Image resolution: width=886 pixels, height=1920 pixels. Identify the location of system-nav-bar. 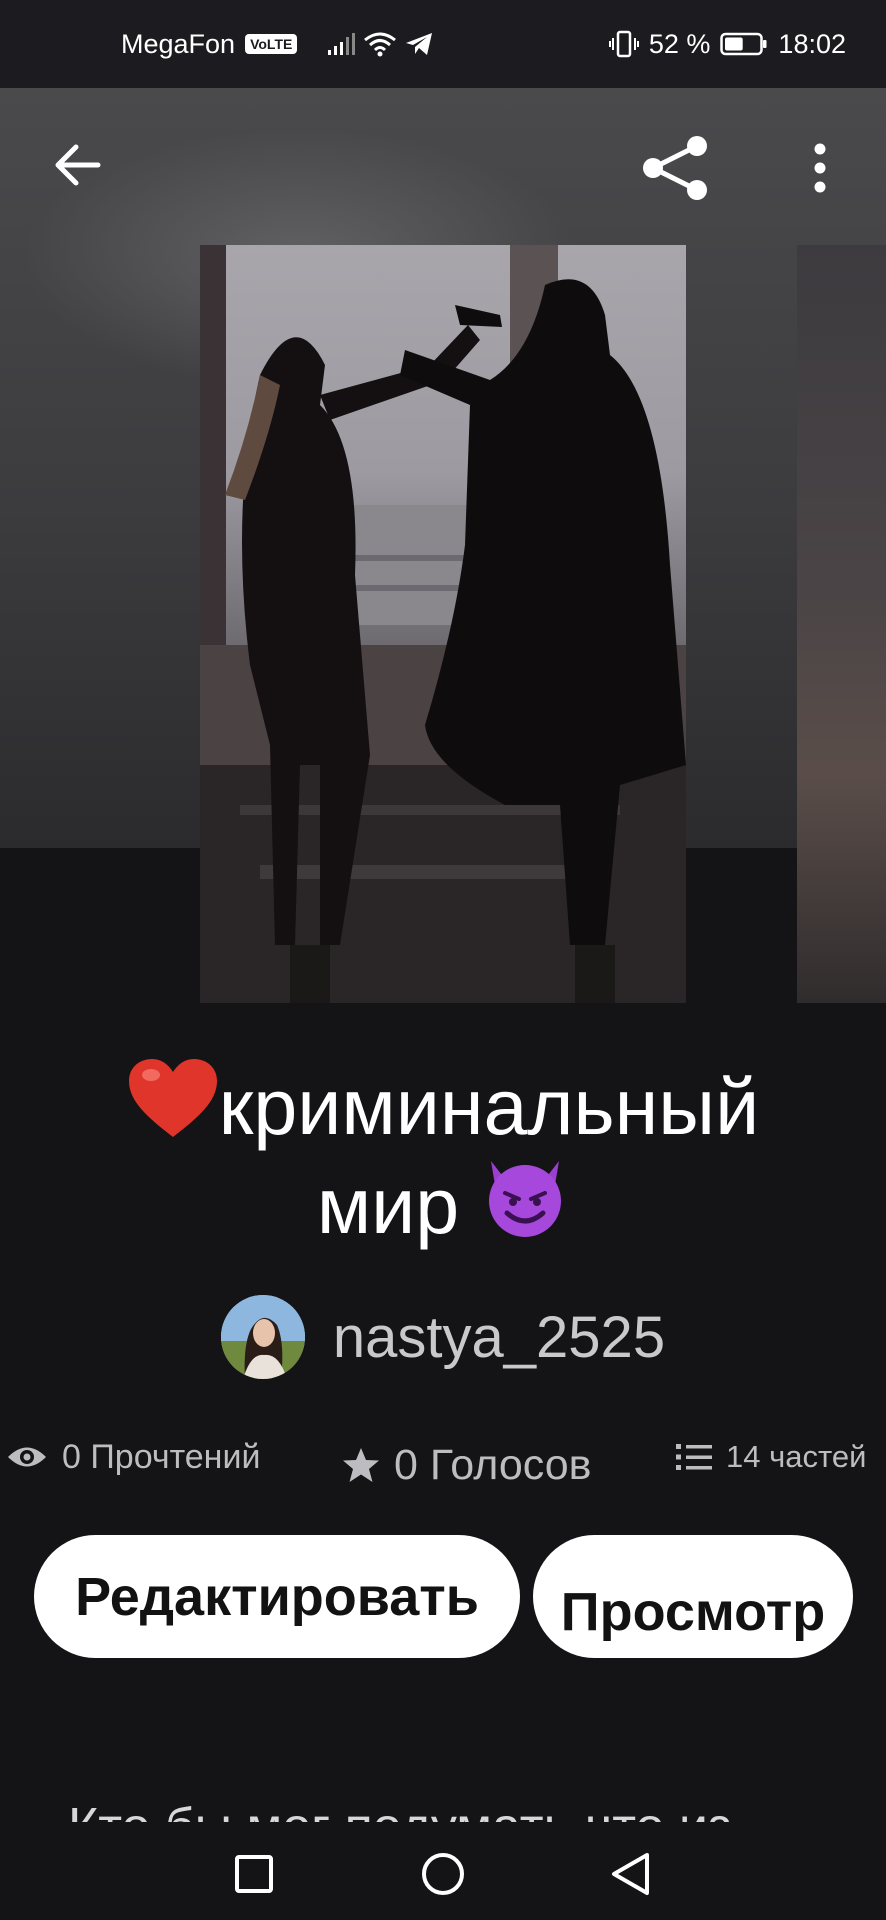
(443, 1871).